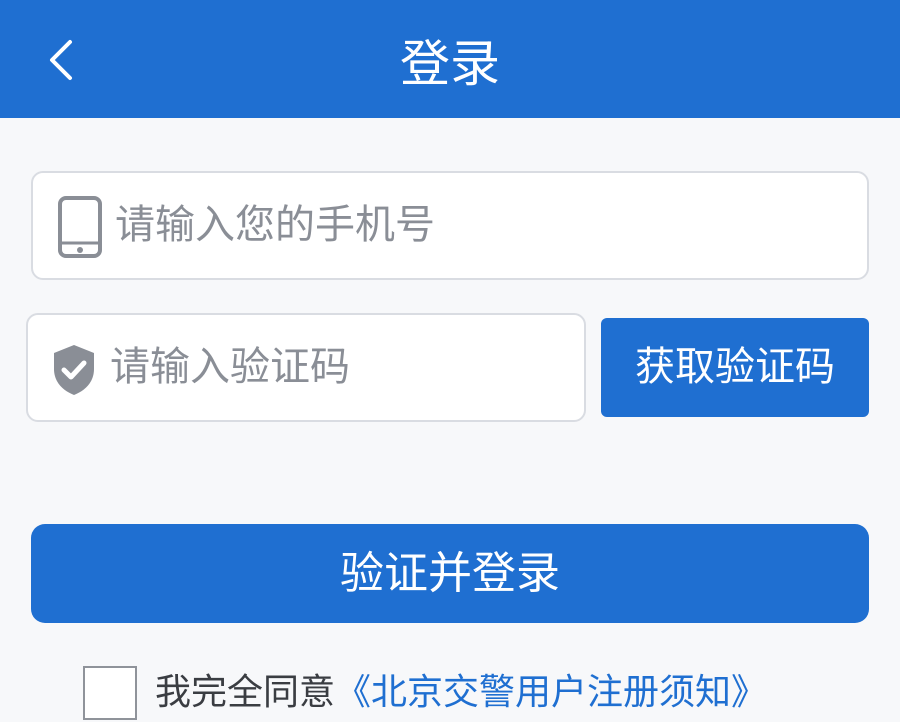 The width and height of the screenshot is (900, 722). I want to click on agreement-prefix: 我完全同意, so click(245, 692).